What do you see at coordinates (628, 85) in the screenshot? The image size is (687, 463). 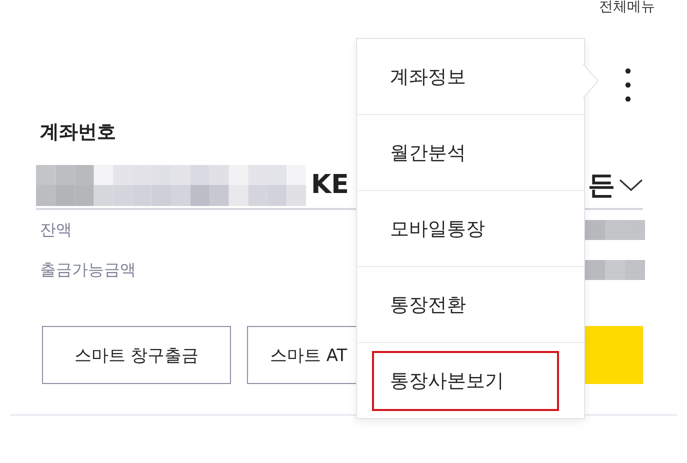 I see `more-icon` at bounding box center [628, 85].